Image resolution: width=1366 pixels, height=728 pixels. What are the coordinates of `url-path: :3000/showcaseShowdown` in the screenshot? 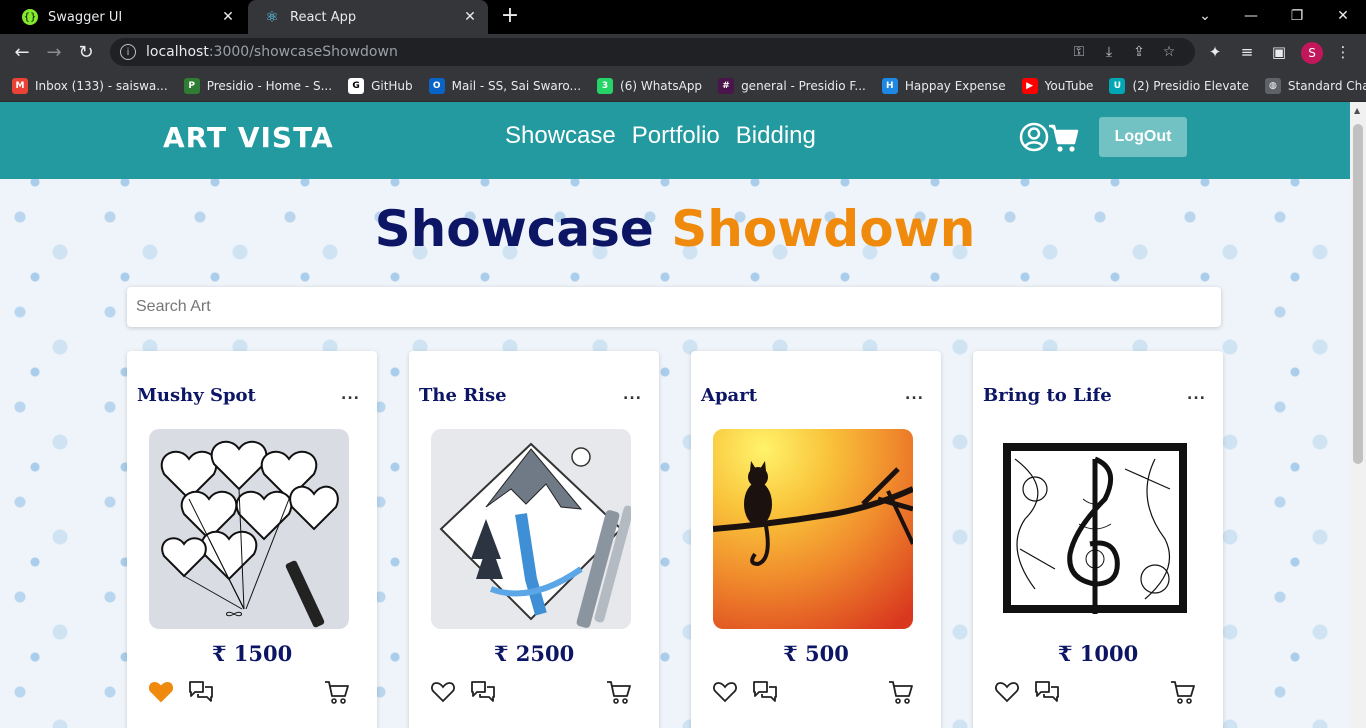 It's located at (303, 52).